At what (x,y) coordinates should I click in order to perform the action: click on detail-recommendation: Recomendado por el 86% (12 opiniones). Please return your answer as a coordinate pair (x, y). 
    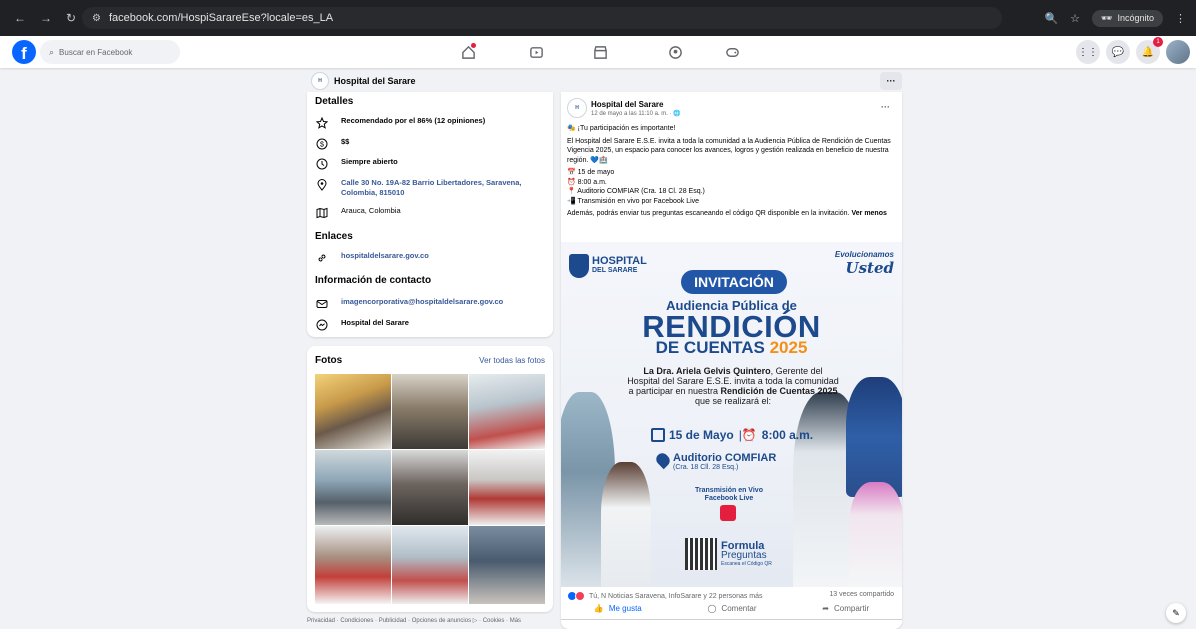
    Looking at the image, I should click on (431, 123).